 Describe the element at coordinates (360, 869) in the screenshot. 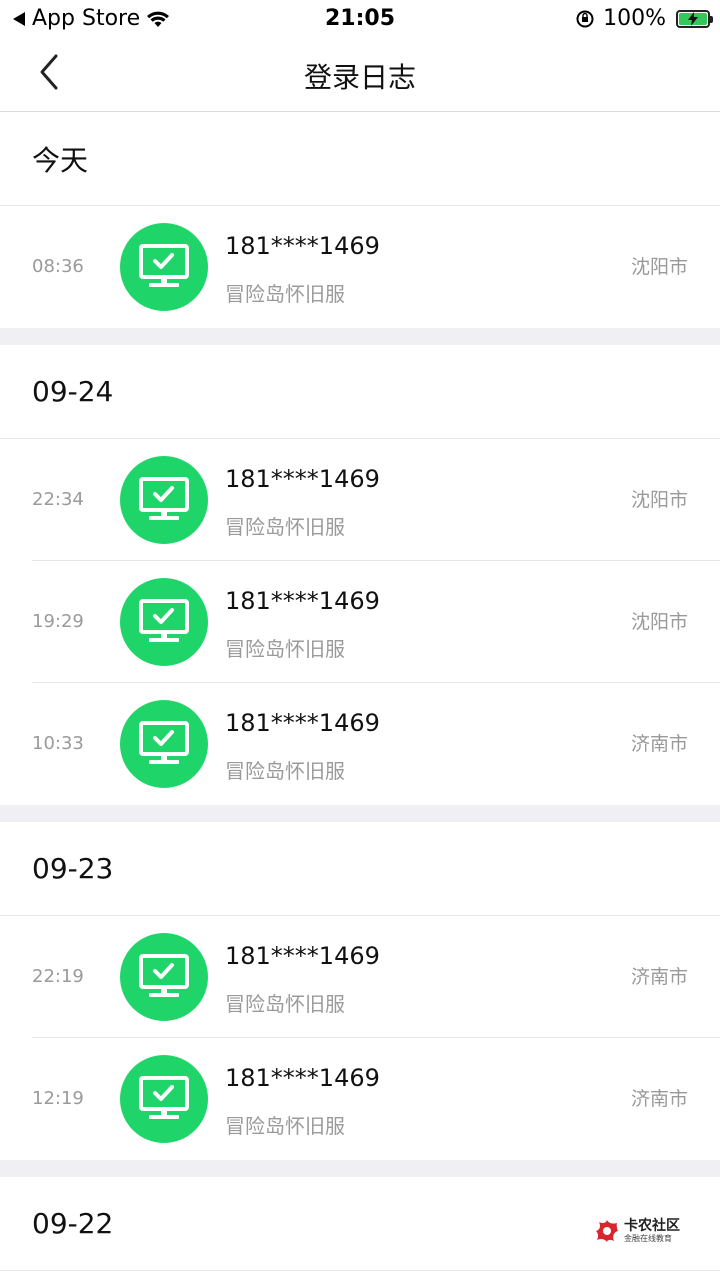

I see `group-date-header: 09-23` at that location.